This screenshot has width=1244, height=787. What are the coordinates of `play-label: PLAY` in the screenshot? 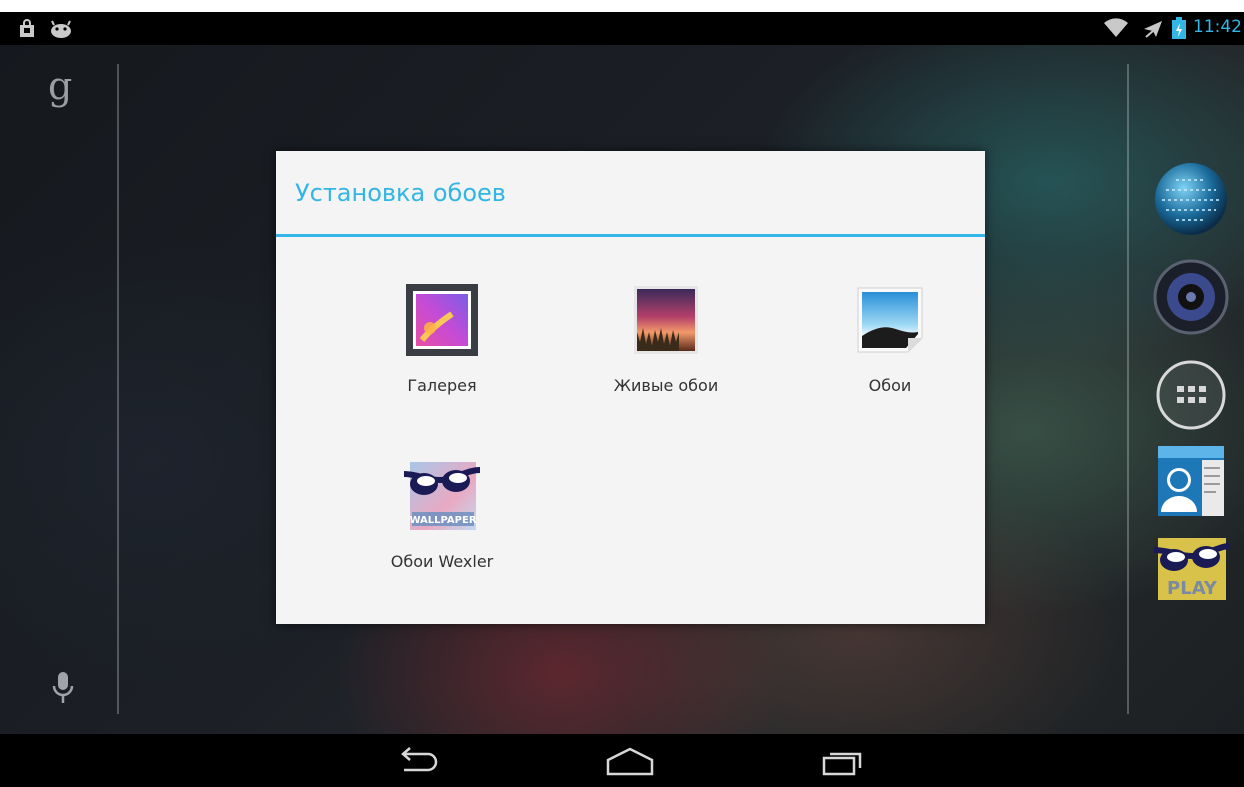 It's located at (1192, 588).